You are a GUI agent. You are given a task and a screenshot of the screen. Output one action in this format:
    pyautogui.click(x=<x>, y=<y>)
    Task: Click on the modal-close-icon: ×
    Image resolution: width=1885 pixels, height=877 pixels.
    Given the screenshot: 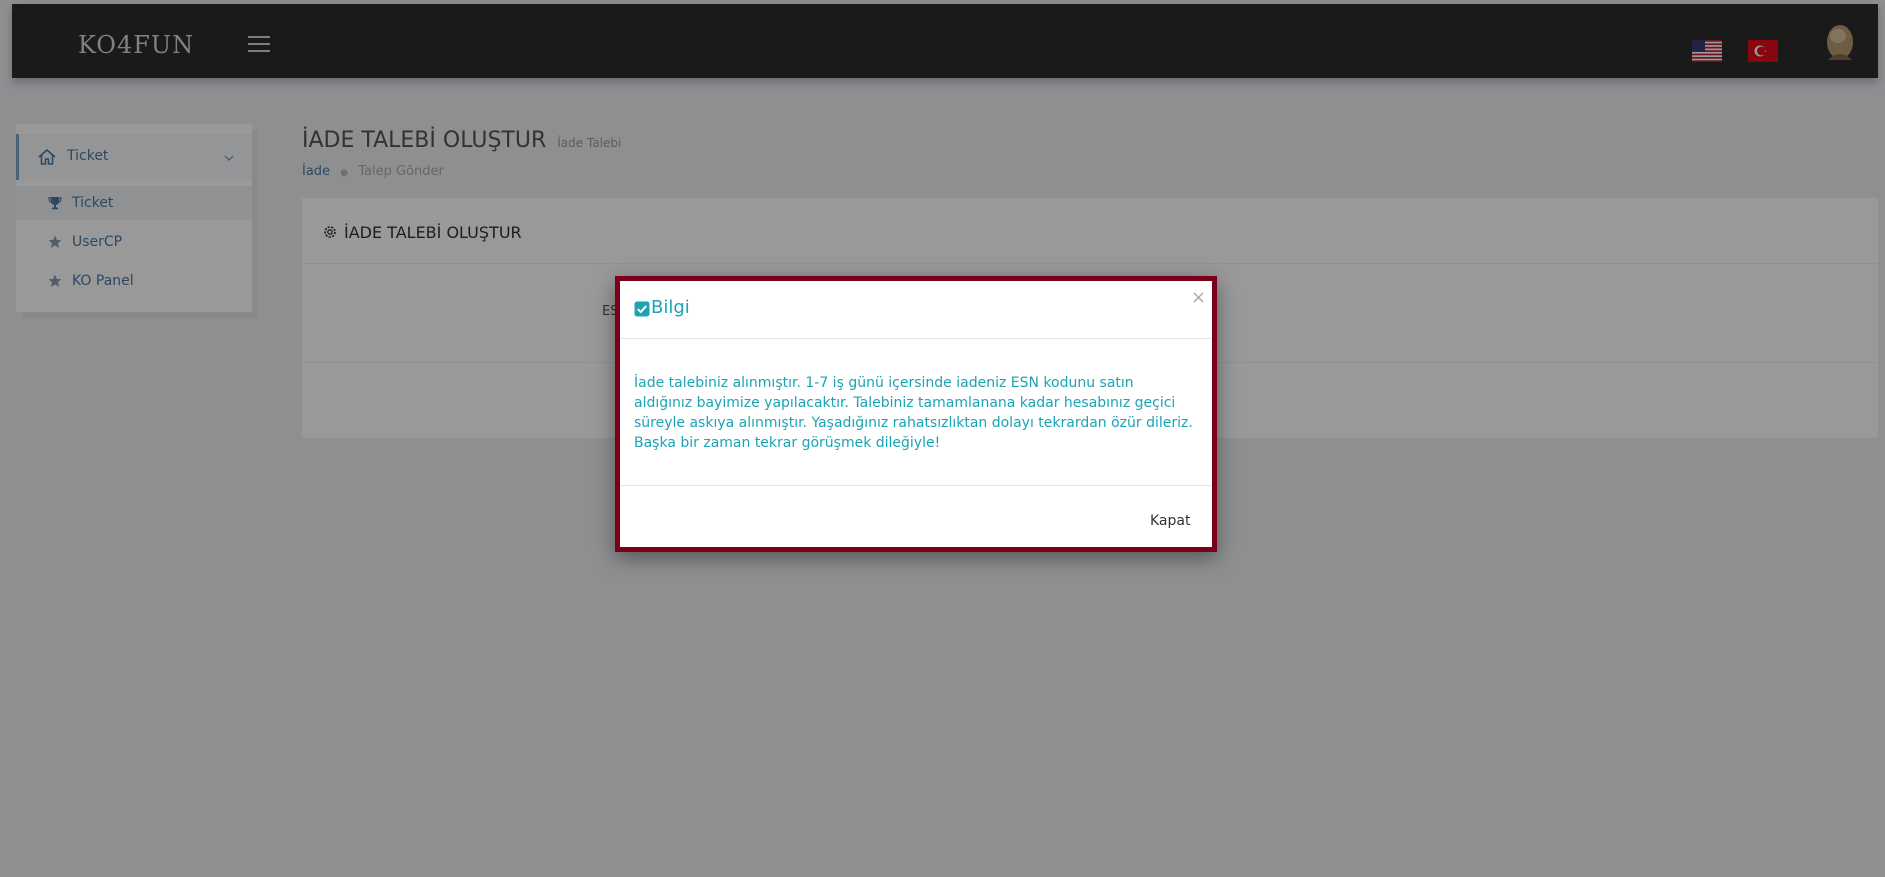 What is the action you would take?
    pyautogui.click(x=1198, y=298)
    